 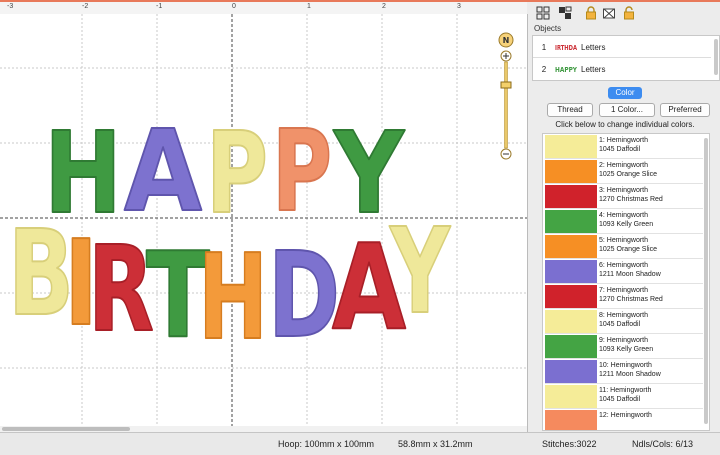 What do you see at coordinates (304, 295) in the screenshot?
I see `letter-d: D` at bounding box center [304, 295].